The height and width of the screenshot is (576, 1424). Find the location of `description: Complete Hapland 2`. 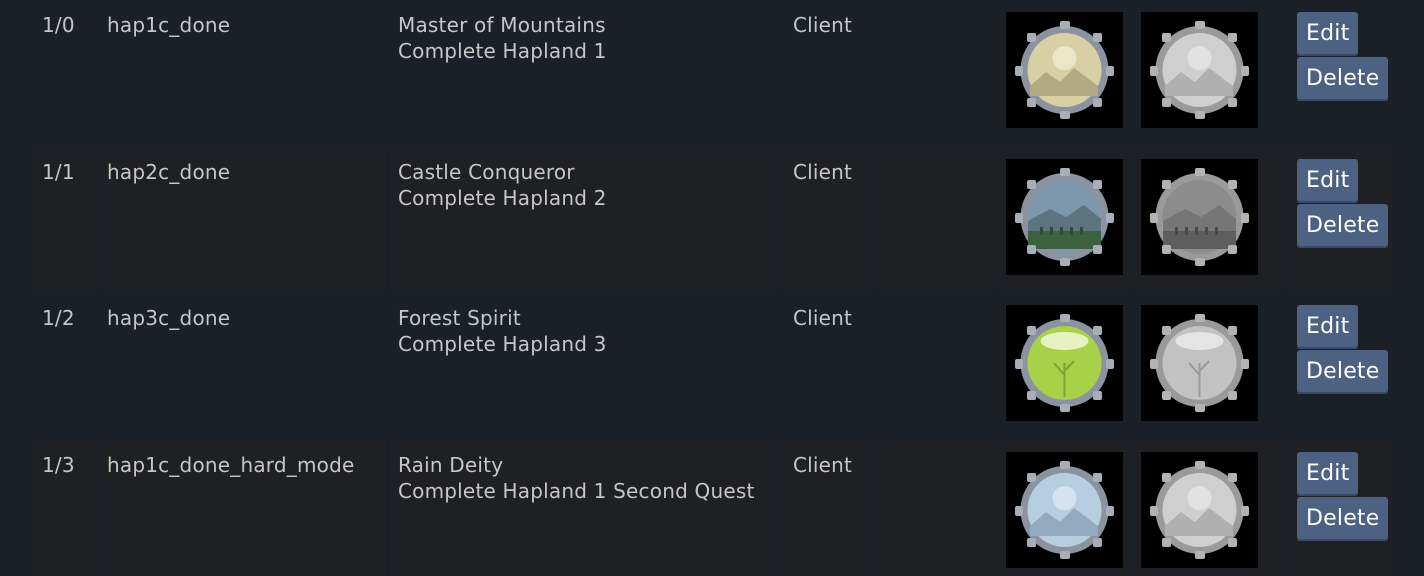

description: Complete Hapland 2 is located at coordinates (502, 198).